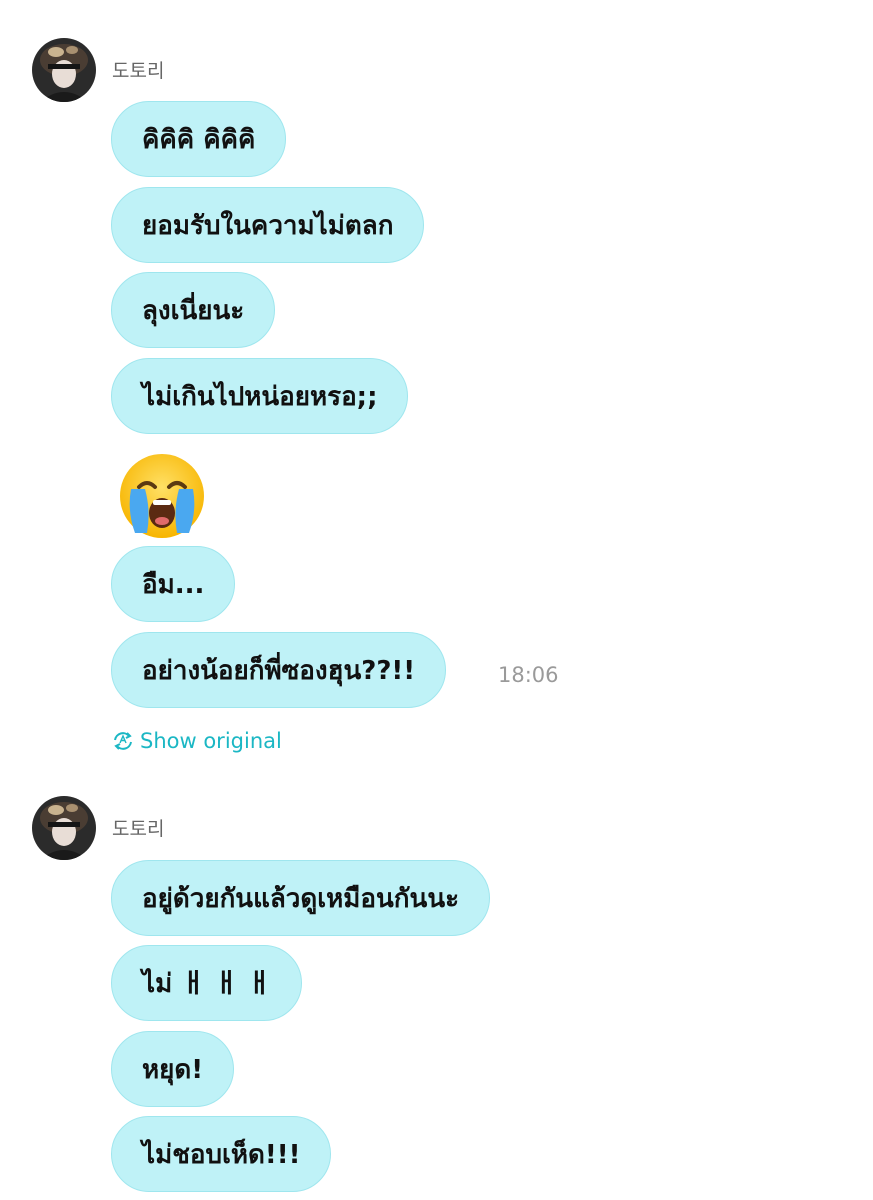  Describe the element at coordinates (260, 396) in the screenshot. I see `message-bubble: ไม่เกินไปหน่อยหรอ;;` at that location.